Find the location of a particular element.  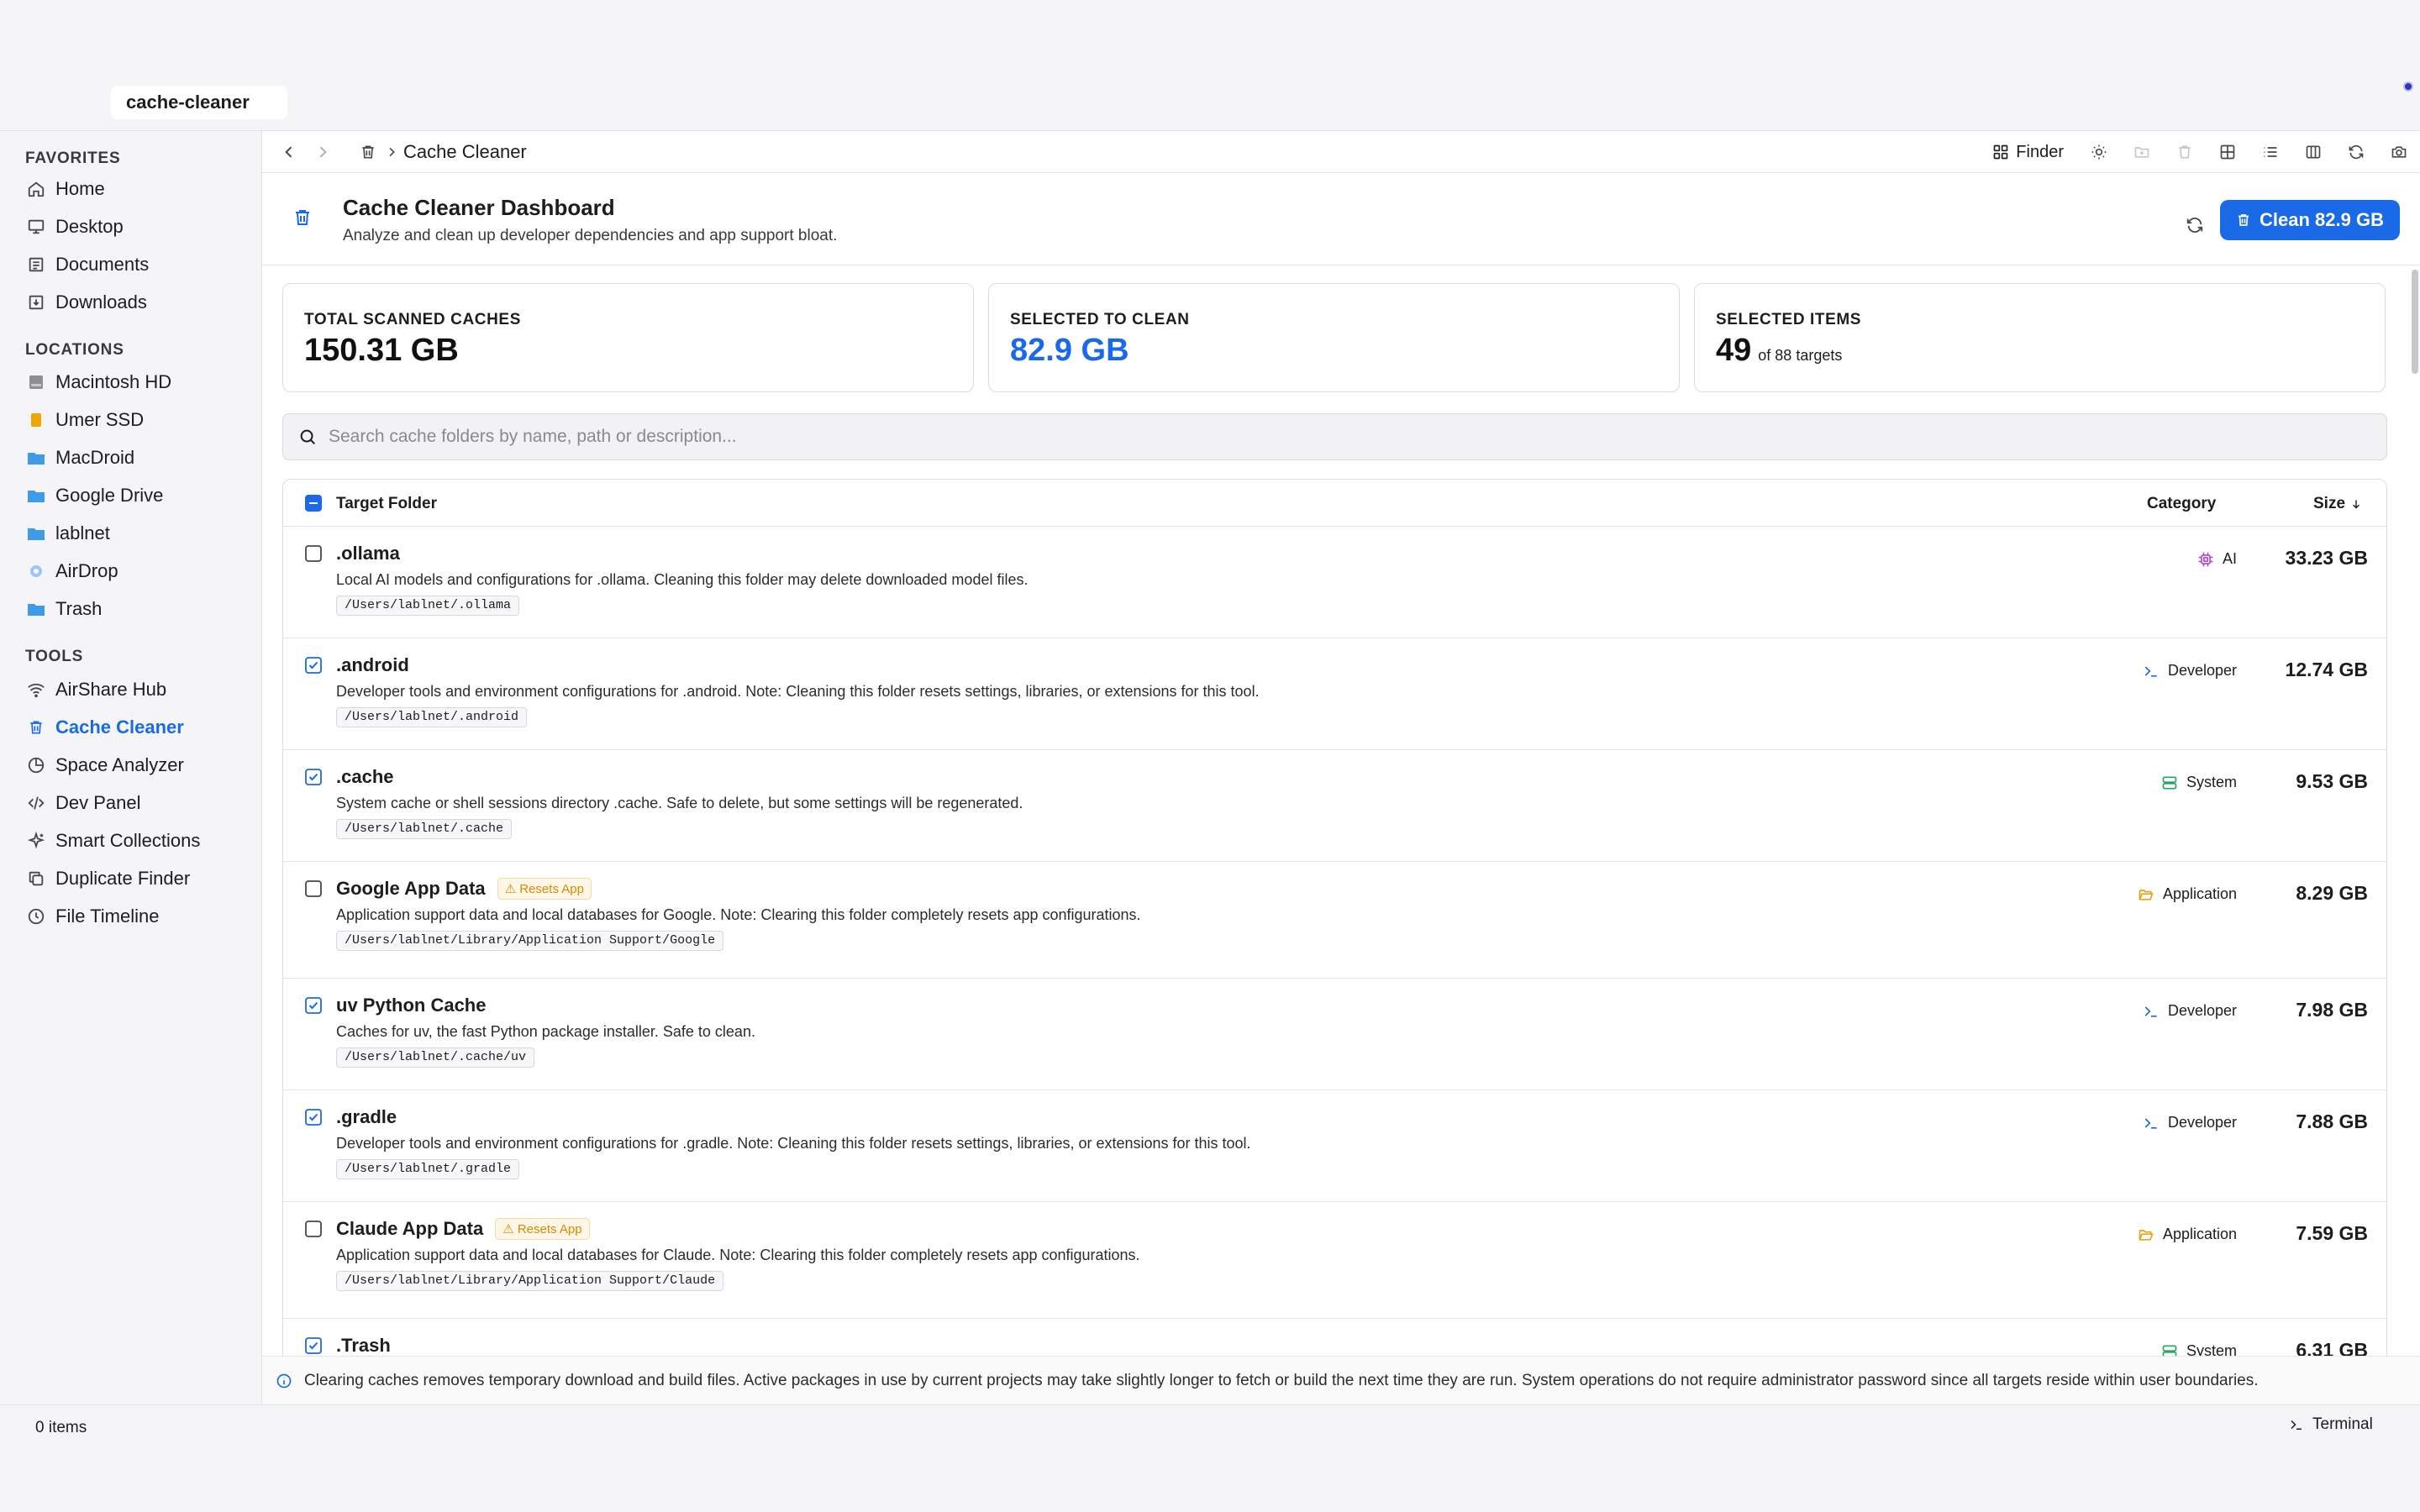

table-row: .Trash System 6.31 GB is located at coordinates (1334, 1338).